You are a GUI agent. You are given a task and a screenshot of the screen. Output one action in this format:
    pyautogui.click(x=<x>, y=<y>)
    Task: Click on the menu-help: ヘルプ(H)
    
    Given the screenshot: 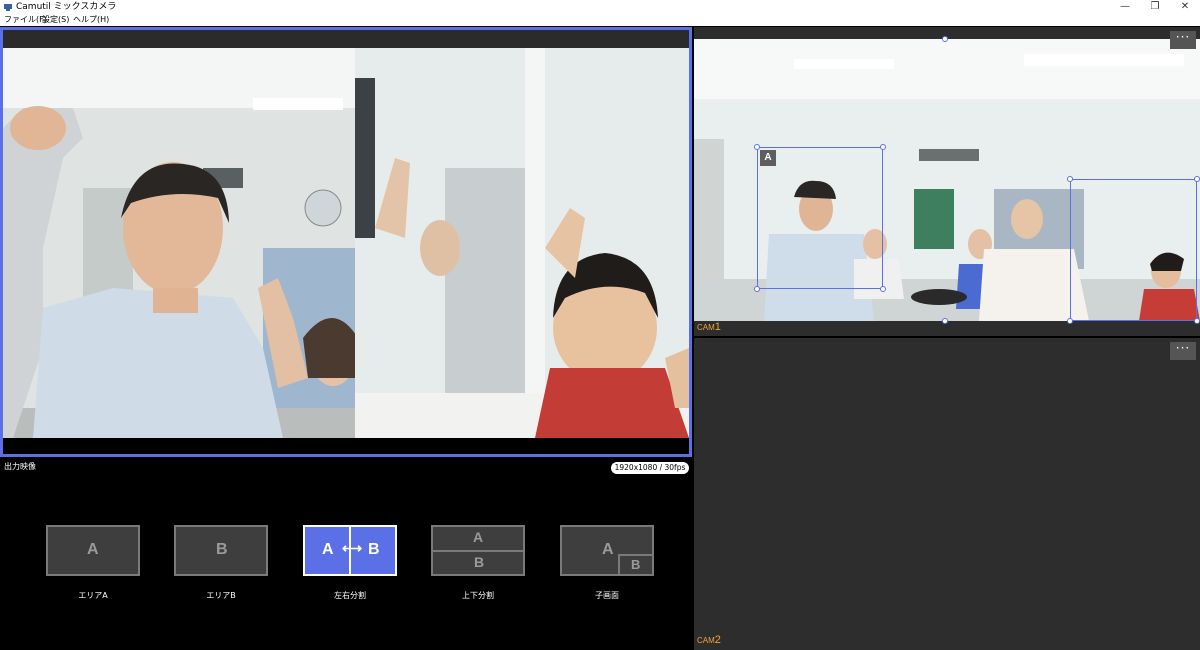 What is the action you would take?
    pyautogui.click(x=91, y=20)
    